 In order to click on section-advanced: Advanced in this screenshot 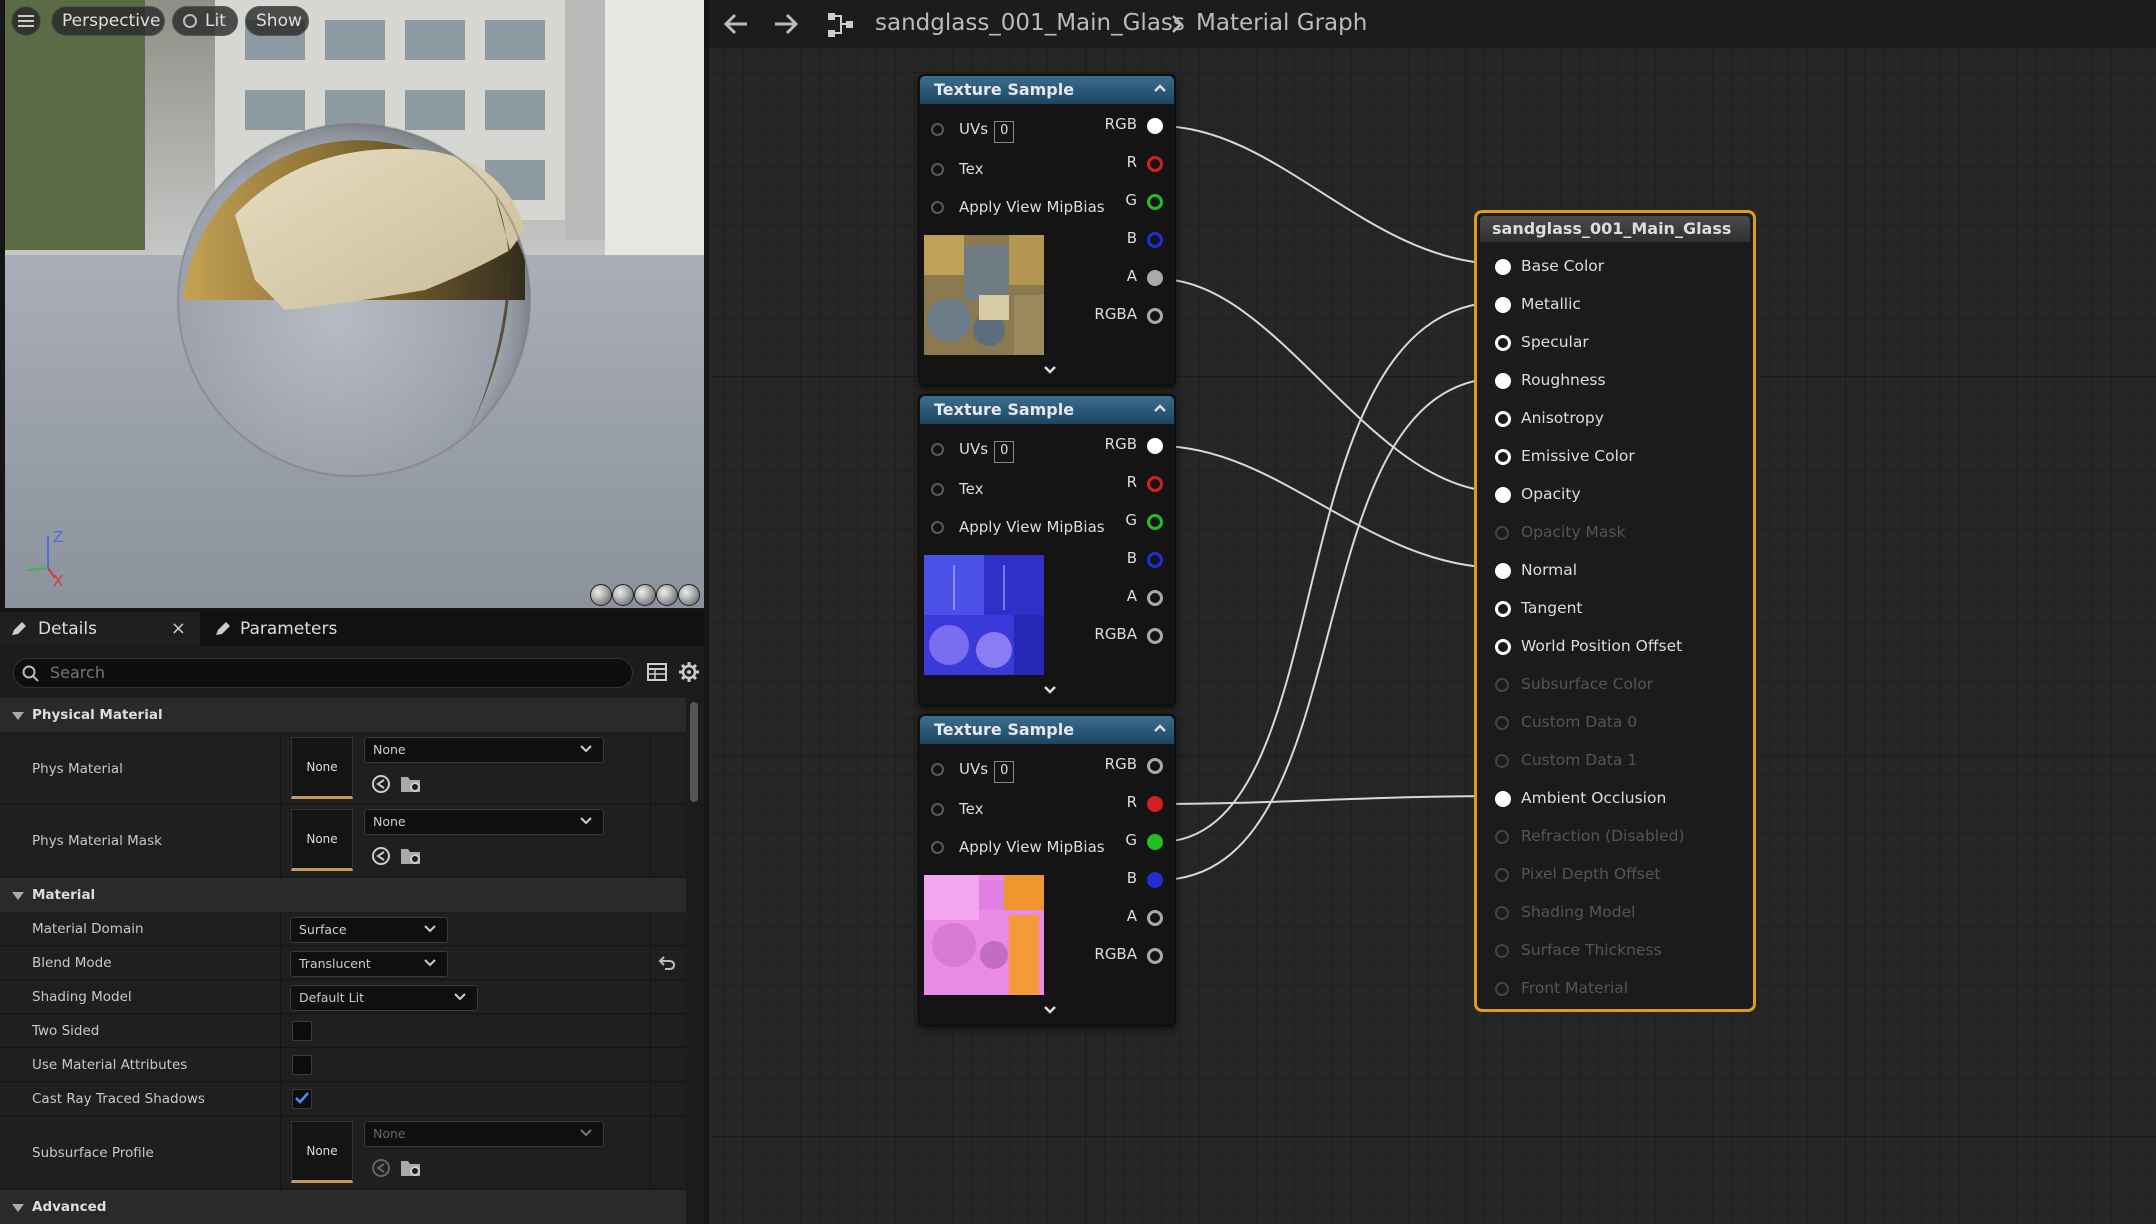, I will do `click(343, 1207)`.